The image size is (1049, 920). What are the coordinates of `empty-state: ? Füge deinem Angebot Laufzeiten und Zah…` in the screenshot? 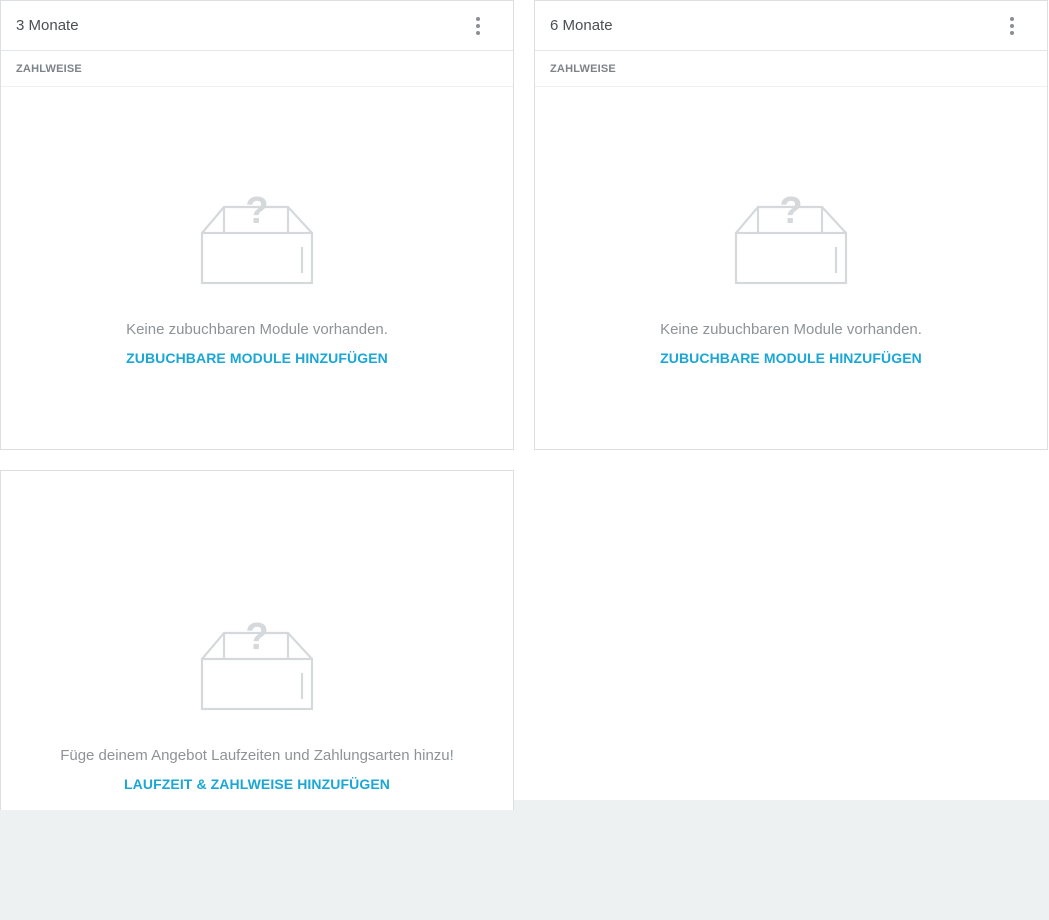 It's located at (257, 702).